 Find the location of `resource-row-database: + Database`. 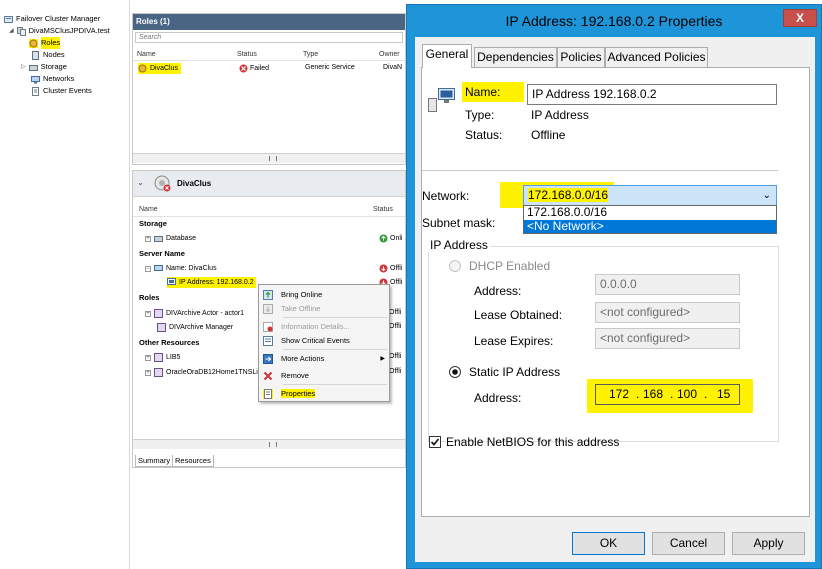

resource-row-database: + Database is located at coordinates (170, 238).